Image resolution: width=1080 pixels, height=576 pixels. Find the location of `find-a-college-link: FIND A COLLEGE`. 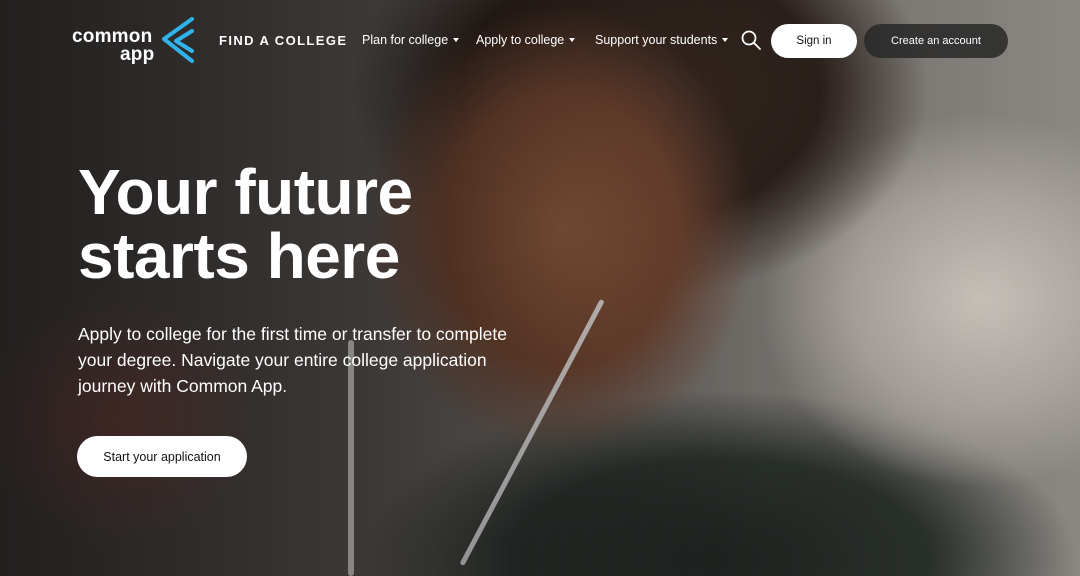

find-a-college-link: FIND A COLLEGE is located at coordinates (283, 40).